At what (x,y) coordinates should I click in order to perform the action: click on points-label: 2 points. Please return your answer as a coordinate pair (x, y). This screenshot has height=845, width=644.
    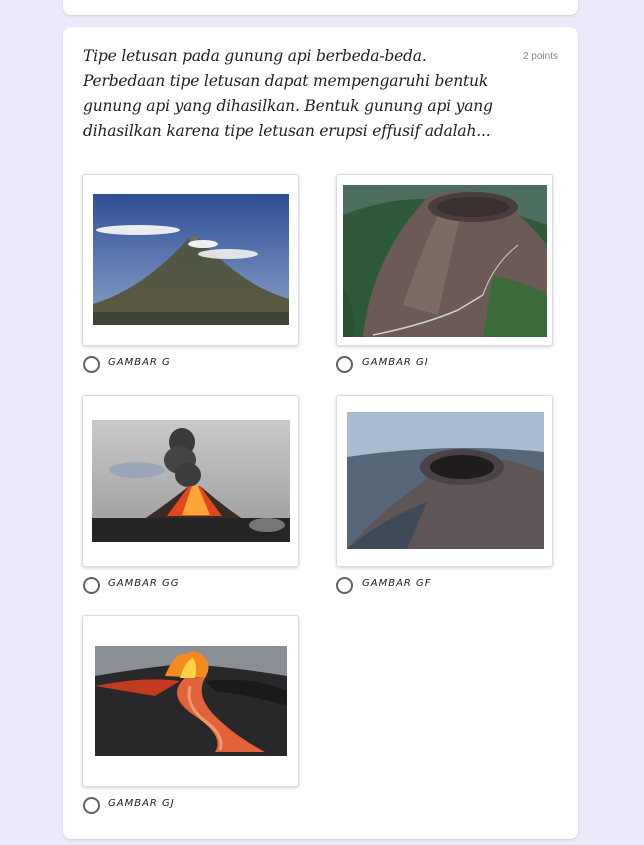
    Looking at the image, I should click on (540, 56).